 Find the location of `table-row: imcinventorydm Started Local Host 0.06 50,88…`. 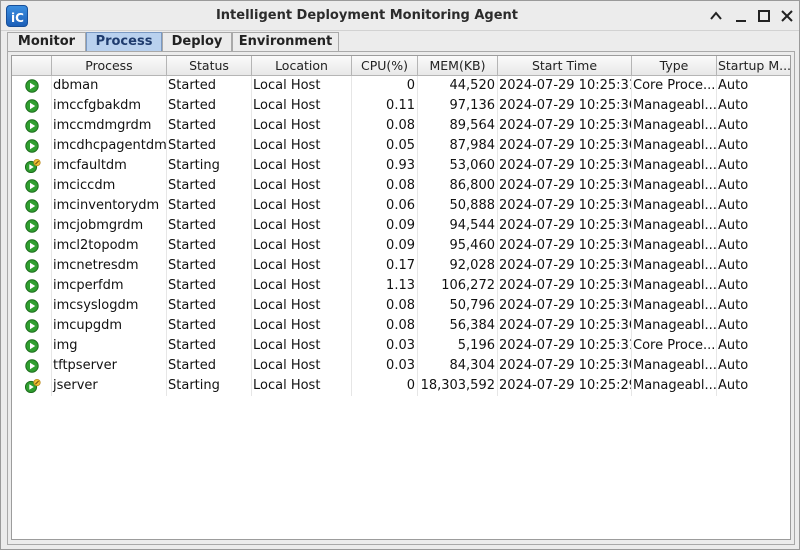

table-row: imcinventorydm Started Local Host 0.06 50,88… is located at coordinates (401, 206).